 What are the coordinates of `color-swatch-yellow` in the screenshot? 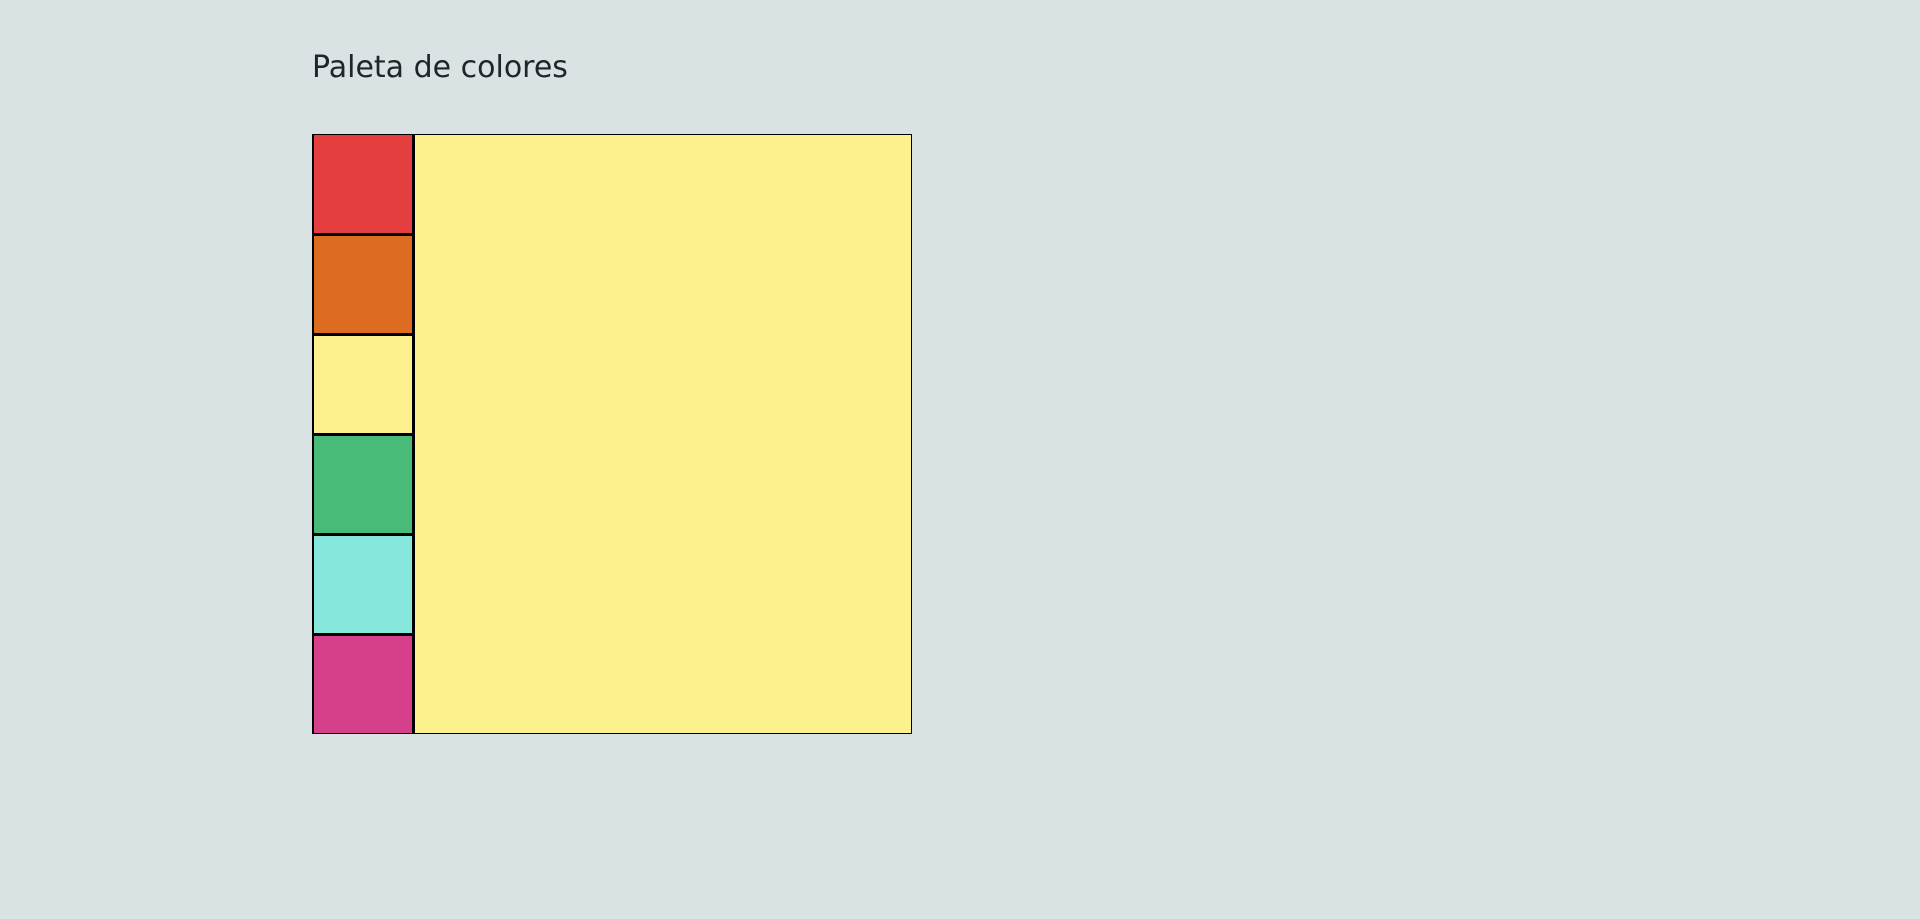 It's located at (363, 384).